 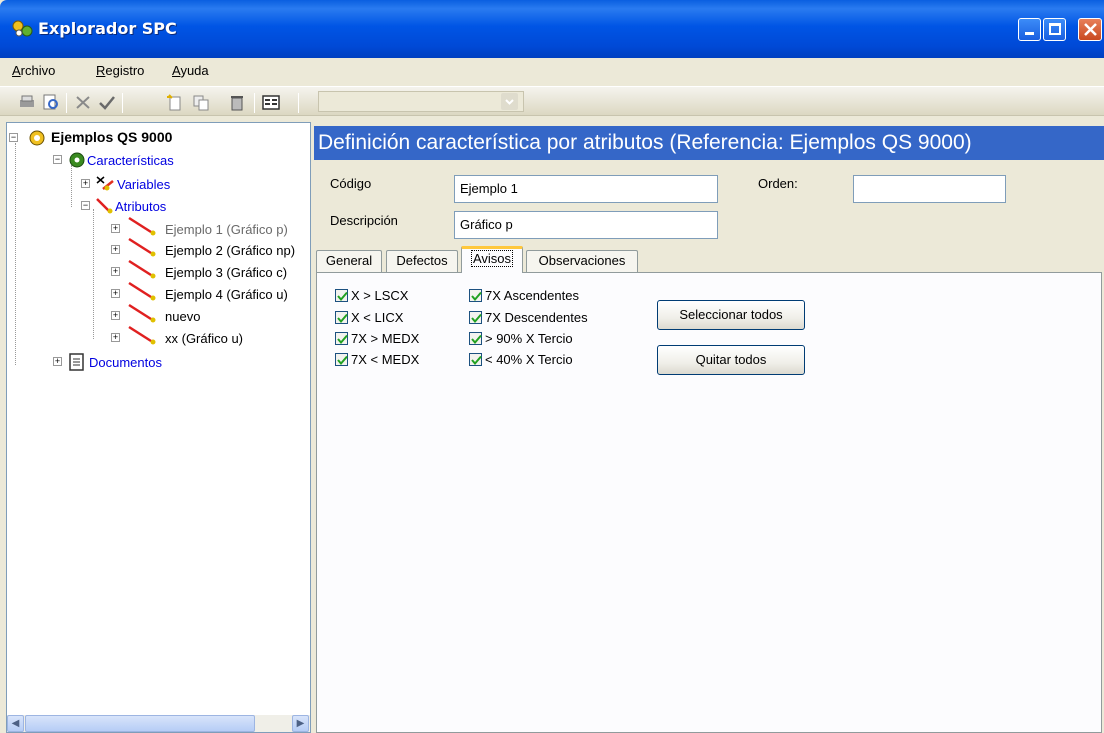 What do you see at coordinates (226, 294) in the screenshot?
I see `tree-label: Ejemplo 4 (Gráfico u)` at bounding box center [226, 294].